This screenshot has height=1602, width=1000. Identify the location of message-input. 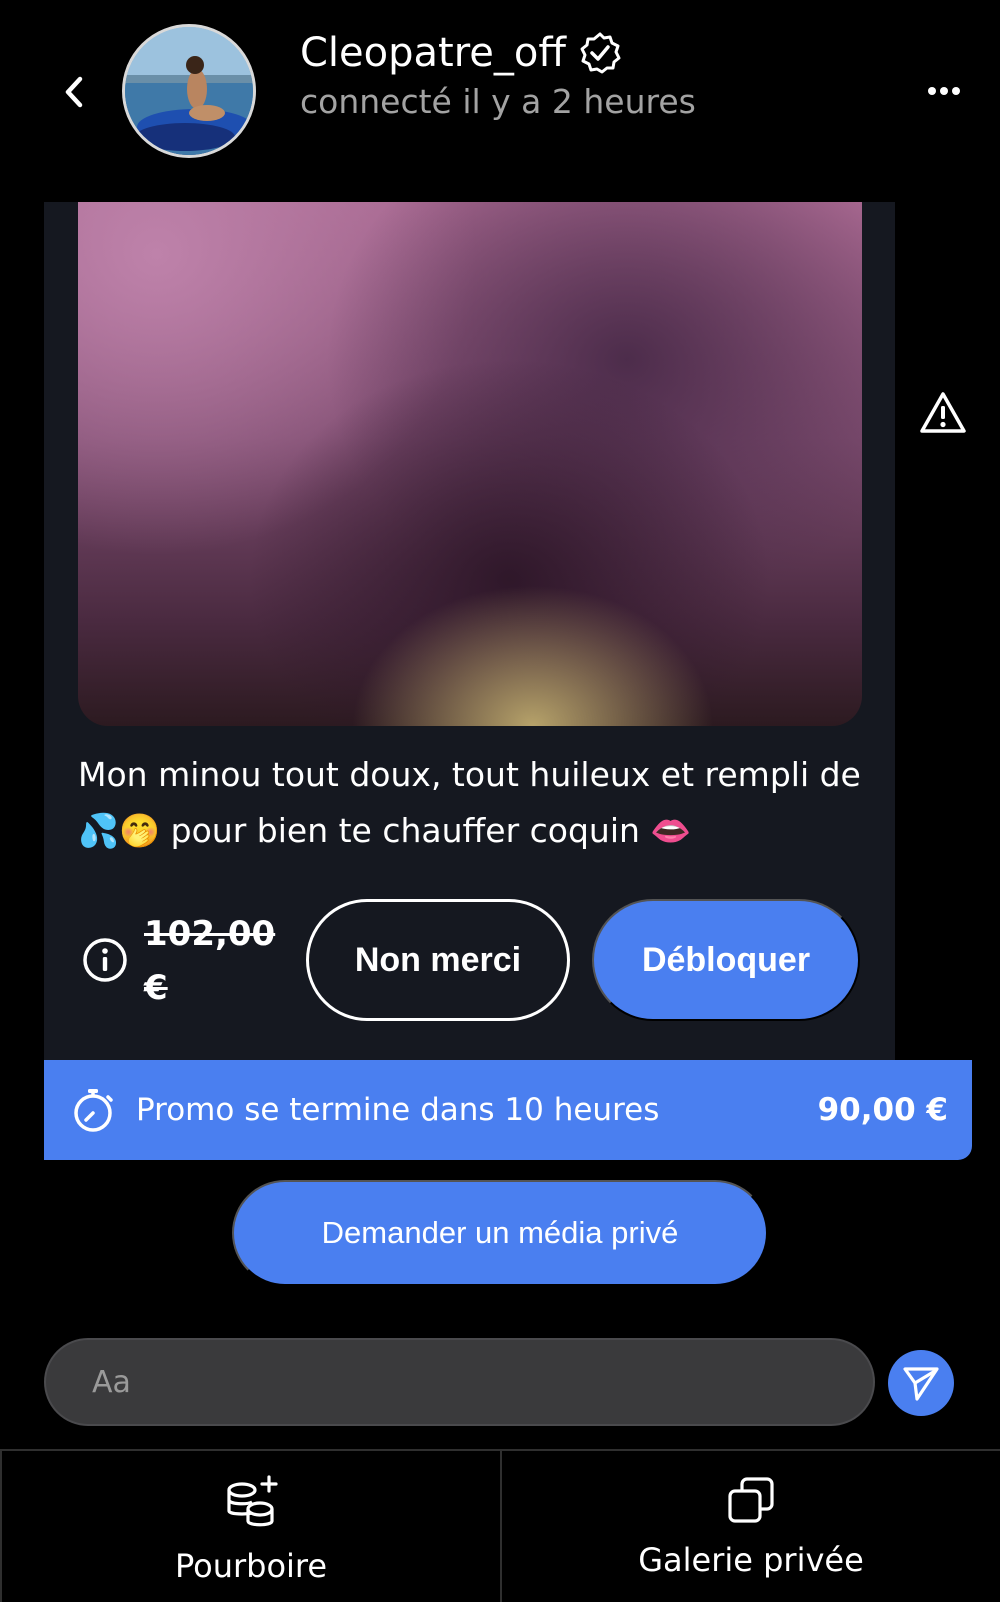
(459, 1382).